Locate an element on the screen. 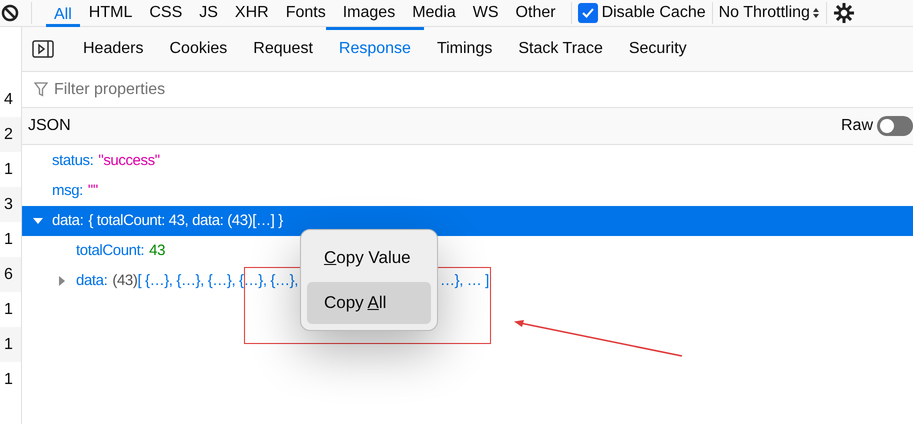 Image resolution: width=913 pixels, height=424 pixels. block-icon is located at coordinates (10, 13).